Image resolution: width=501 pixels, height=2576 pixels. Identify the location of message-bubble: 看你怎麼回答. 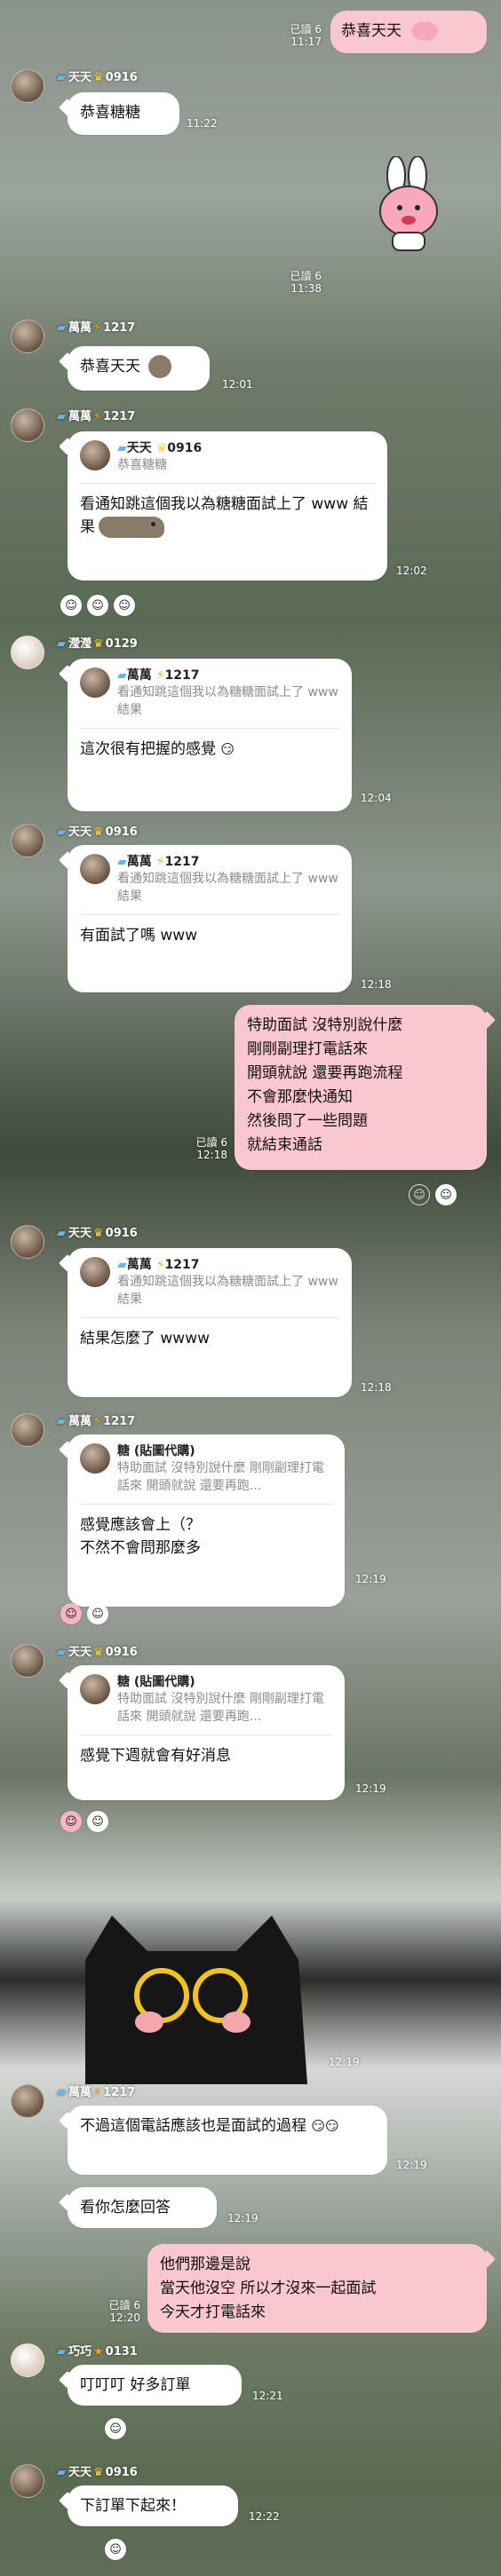
(138, 2207).